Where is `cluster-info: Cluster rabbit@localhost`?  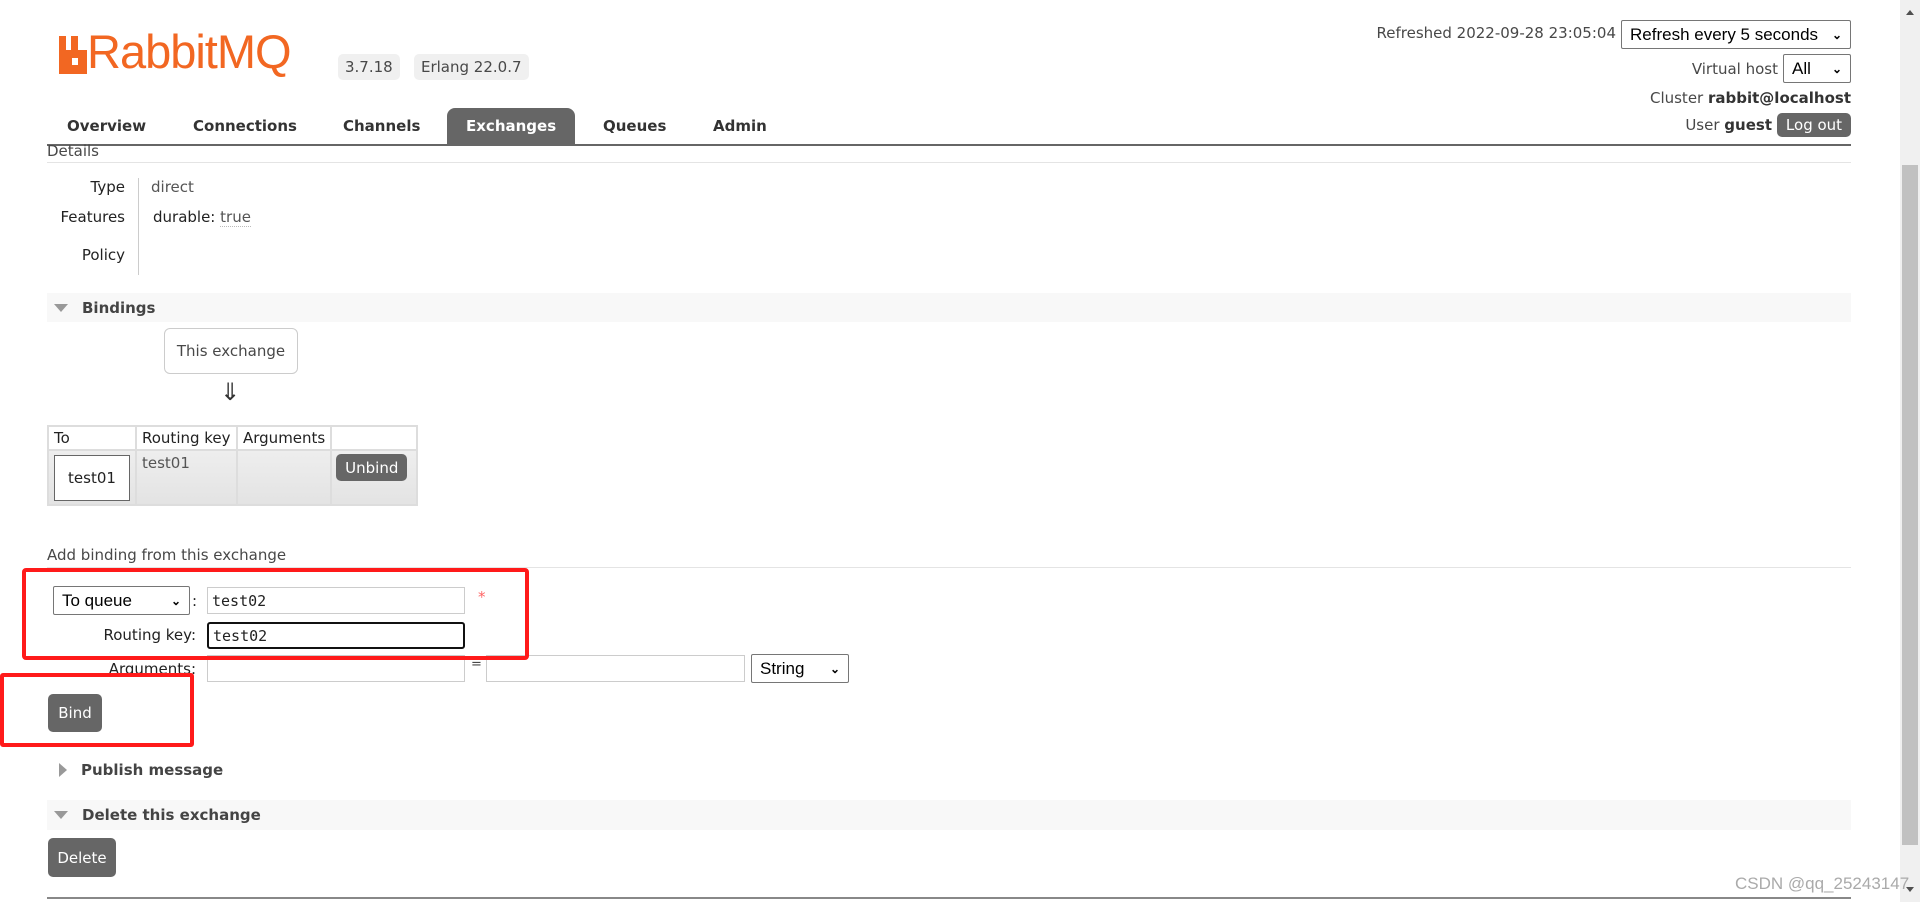
cluster-info: Cluster rabbit@localhost is located at coordinates (1750, 98).